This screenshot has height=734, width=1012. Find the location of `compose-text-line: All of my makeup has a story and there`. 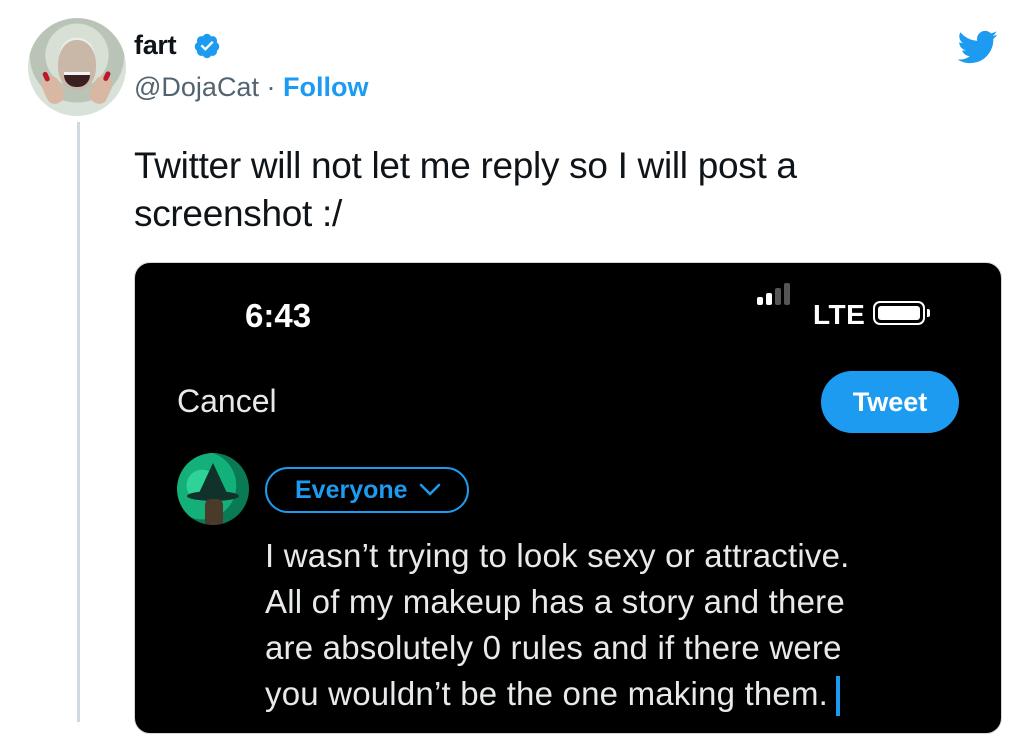

compose-text-line: All of my makeup has a story and there is located at coordinates (555, 601).